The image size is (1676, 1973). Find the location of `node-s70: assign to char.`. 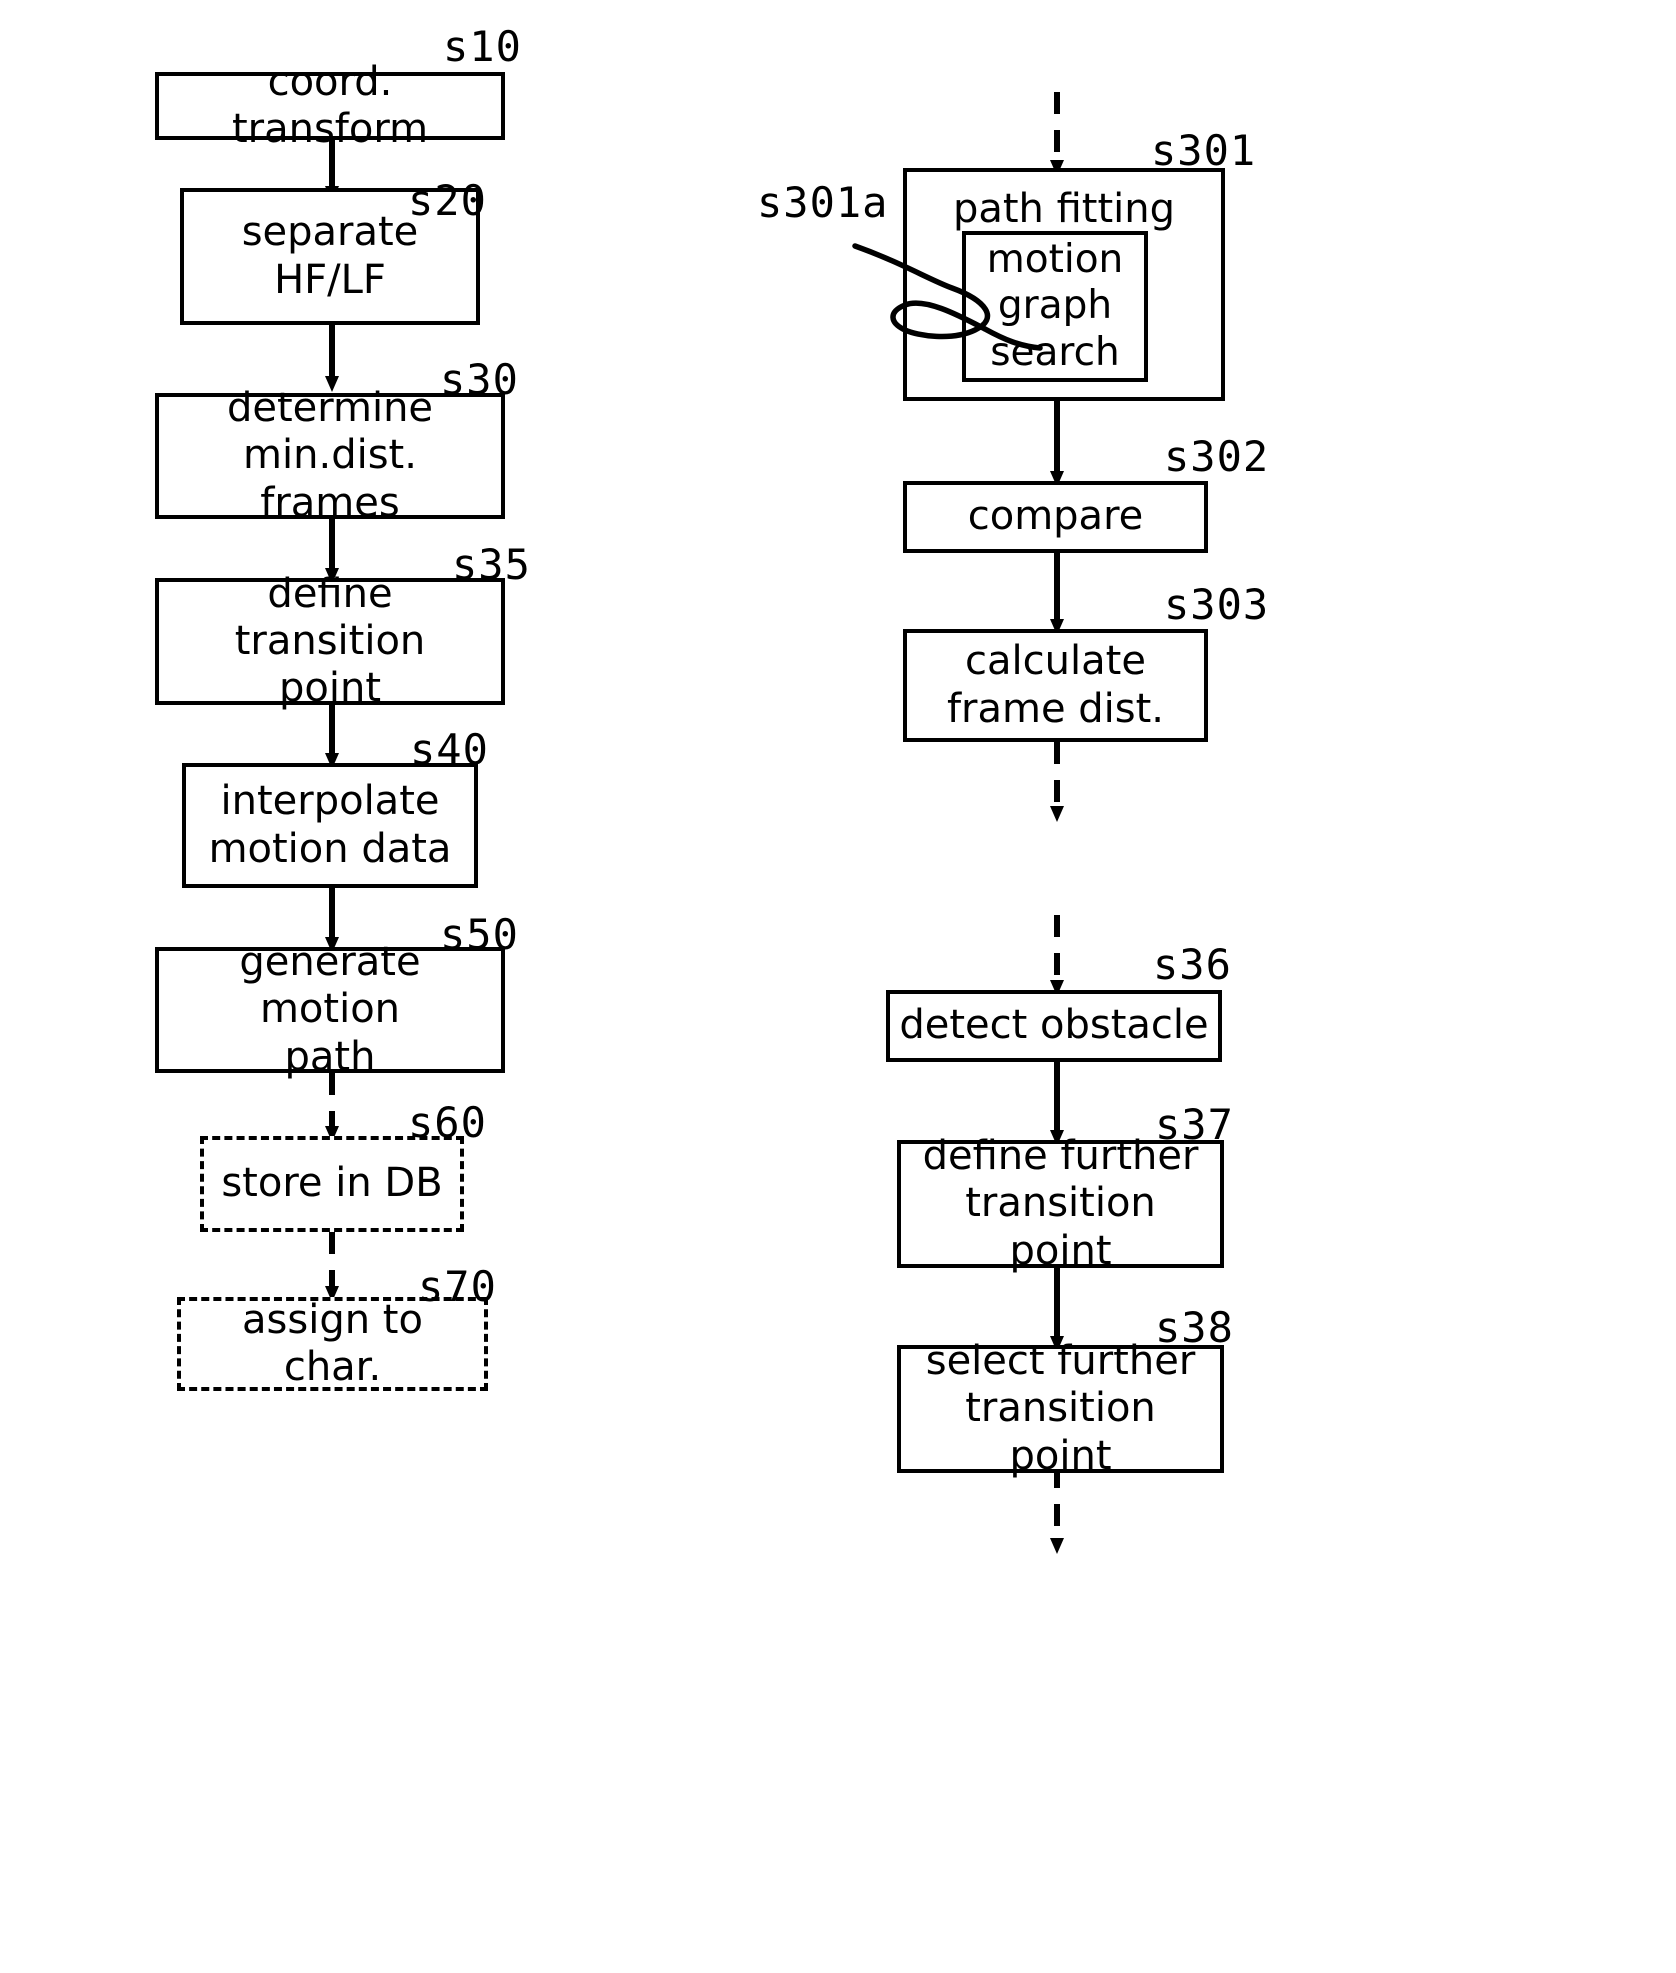

node-s70: assign to char. is located at coordinates (332, 1344).